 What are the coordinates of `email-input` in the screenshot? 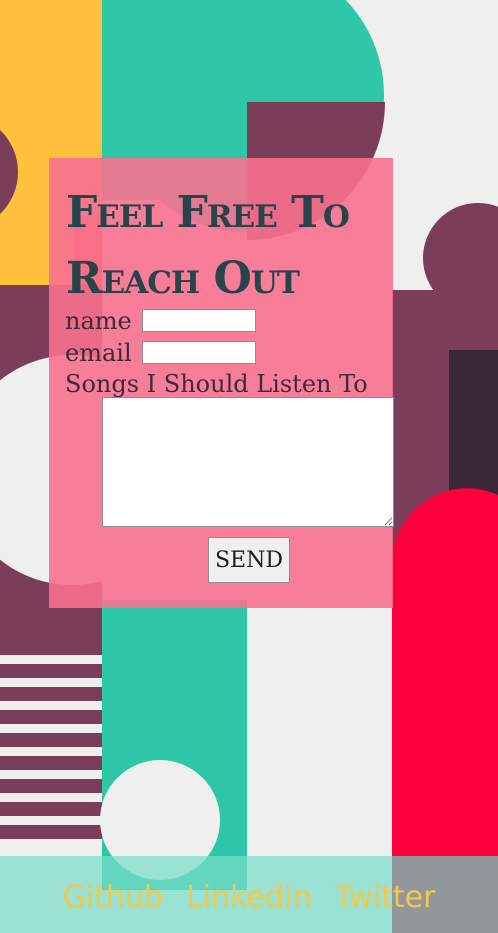 It's located at (199, 352).